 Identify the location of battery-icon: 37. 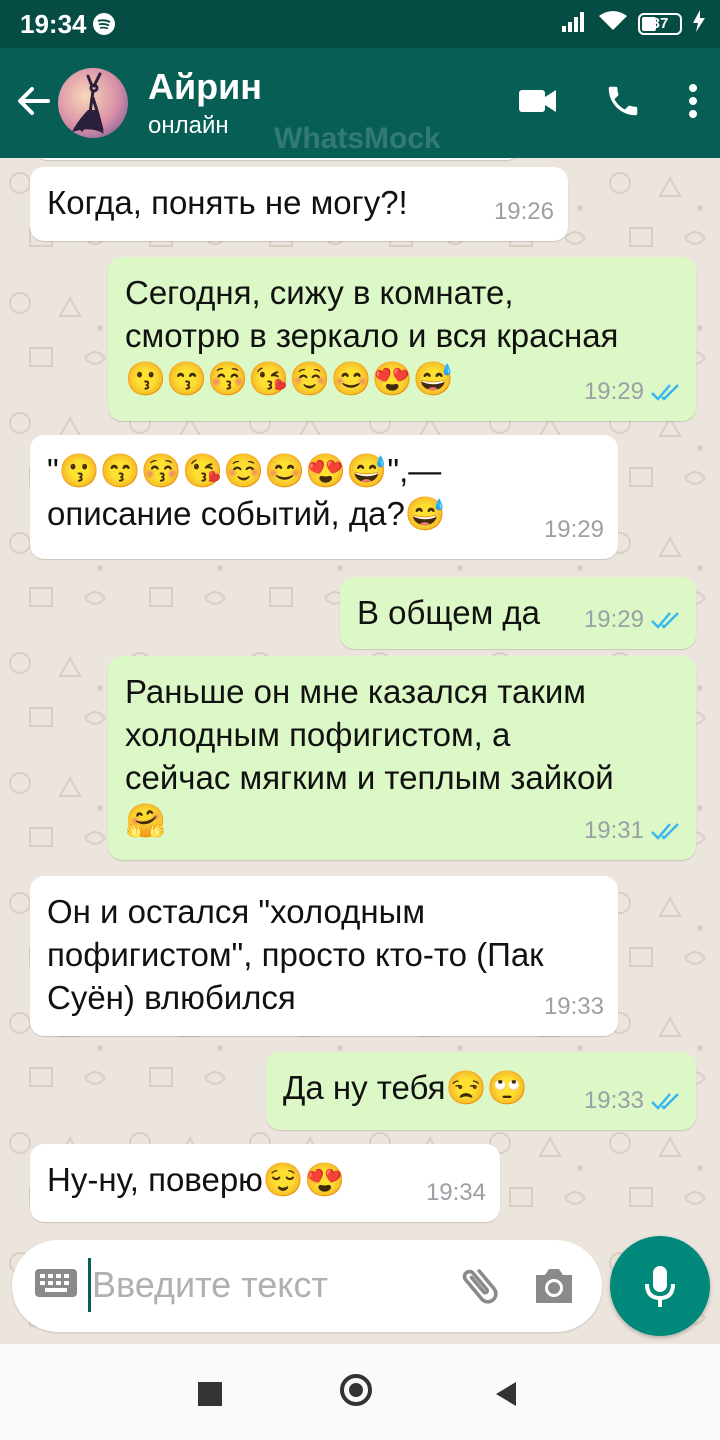
(660, 23).